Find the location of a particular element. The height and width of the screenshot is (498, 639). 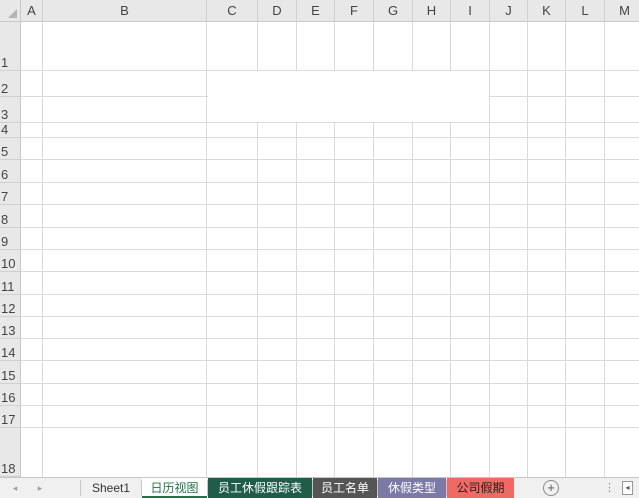

row-header-4: 4 is located at coordinates (10, 130).